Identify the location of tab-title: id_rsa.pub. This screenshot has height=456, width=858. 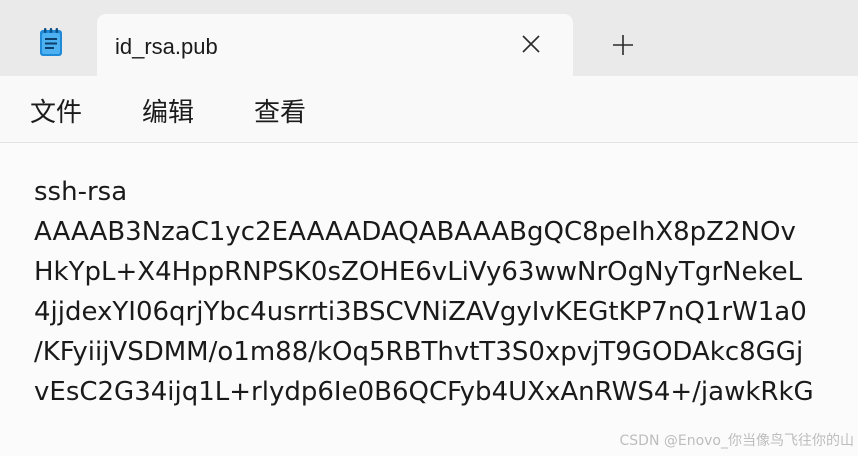
(166, 46).